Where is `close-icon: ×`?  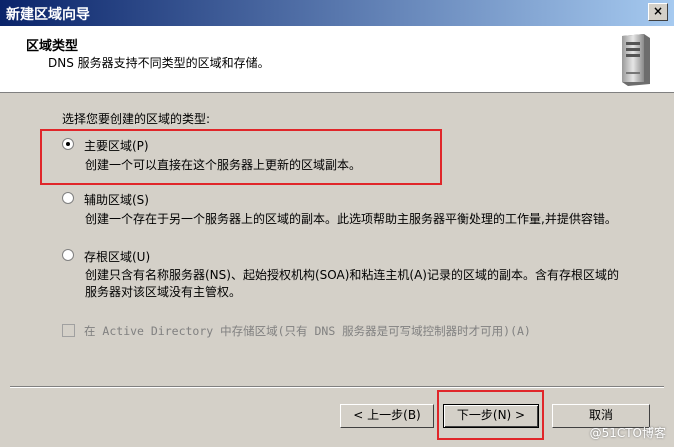 close-icon: × is located at coordinates (658, 11).